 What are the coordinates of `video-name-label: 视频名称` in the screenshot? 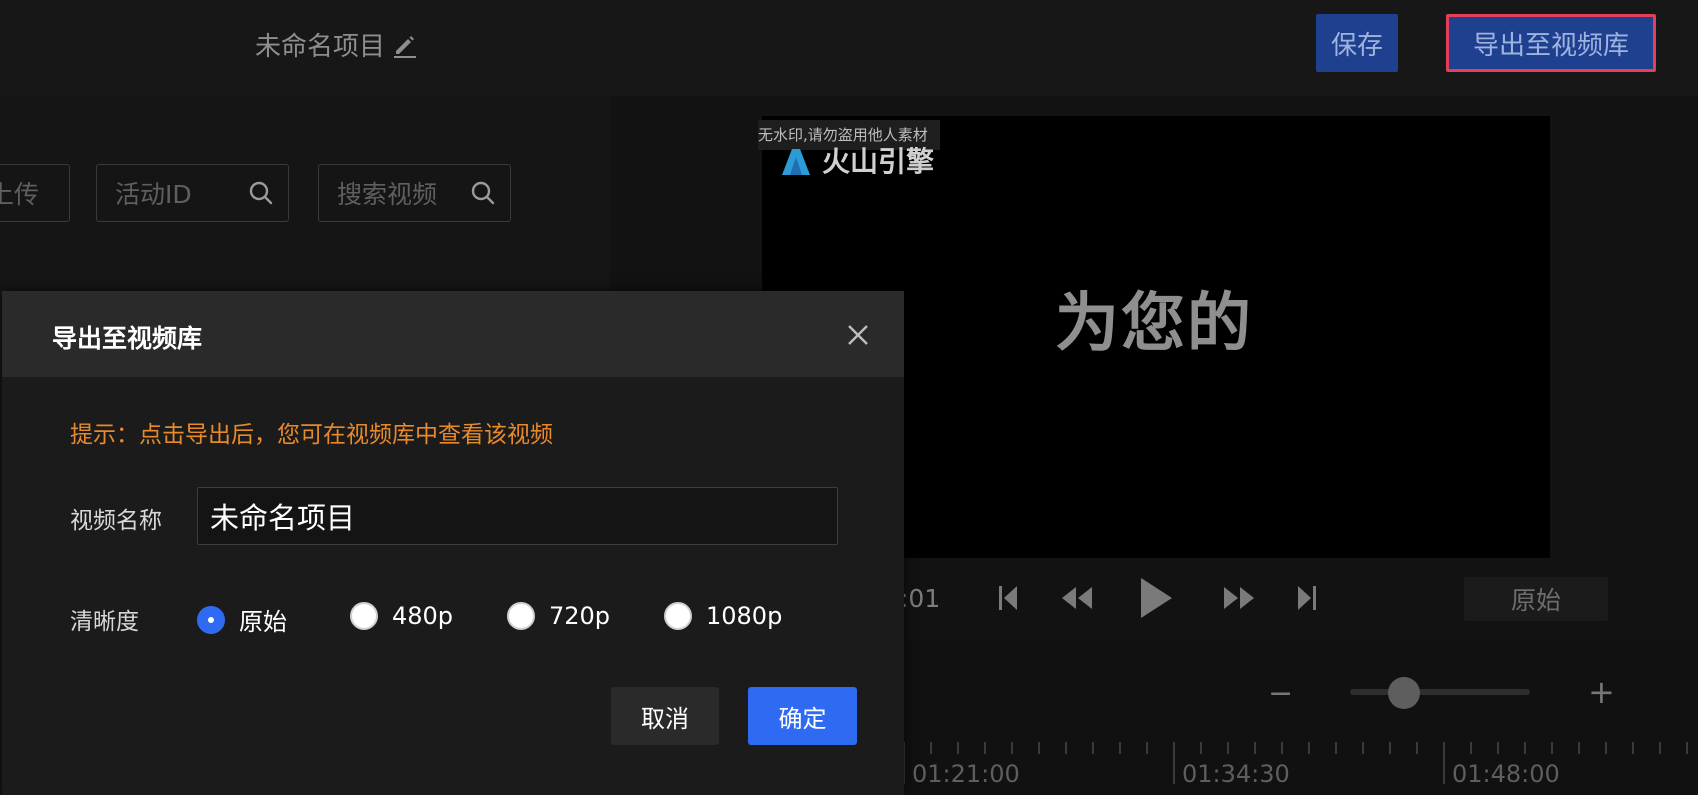 It's located at (116, 521).